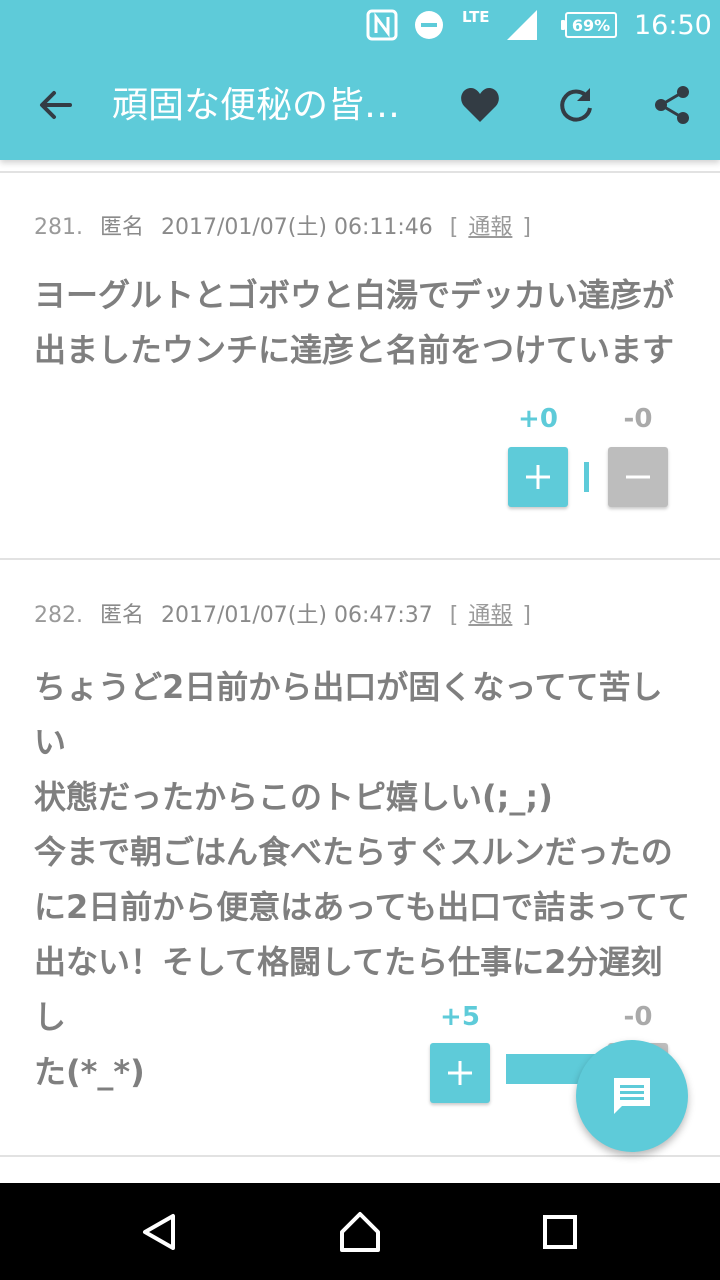  What do you see at coordinates (460, 1017) in the screenshot?
I see `plus-count: +5` at bounding box center [460, 1017].